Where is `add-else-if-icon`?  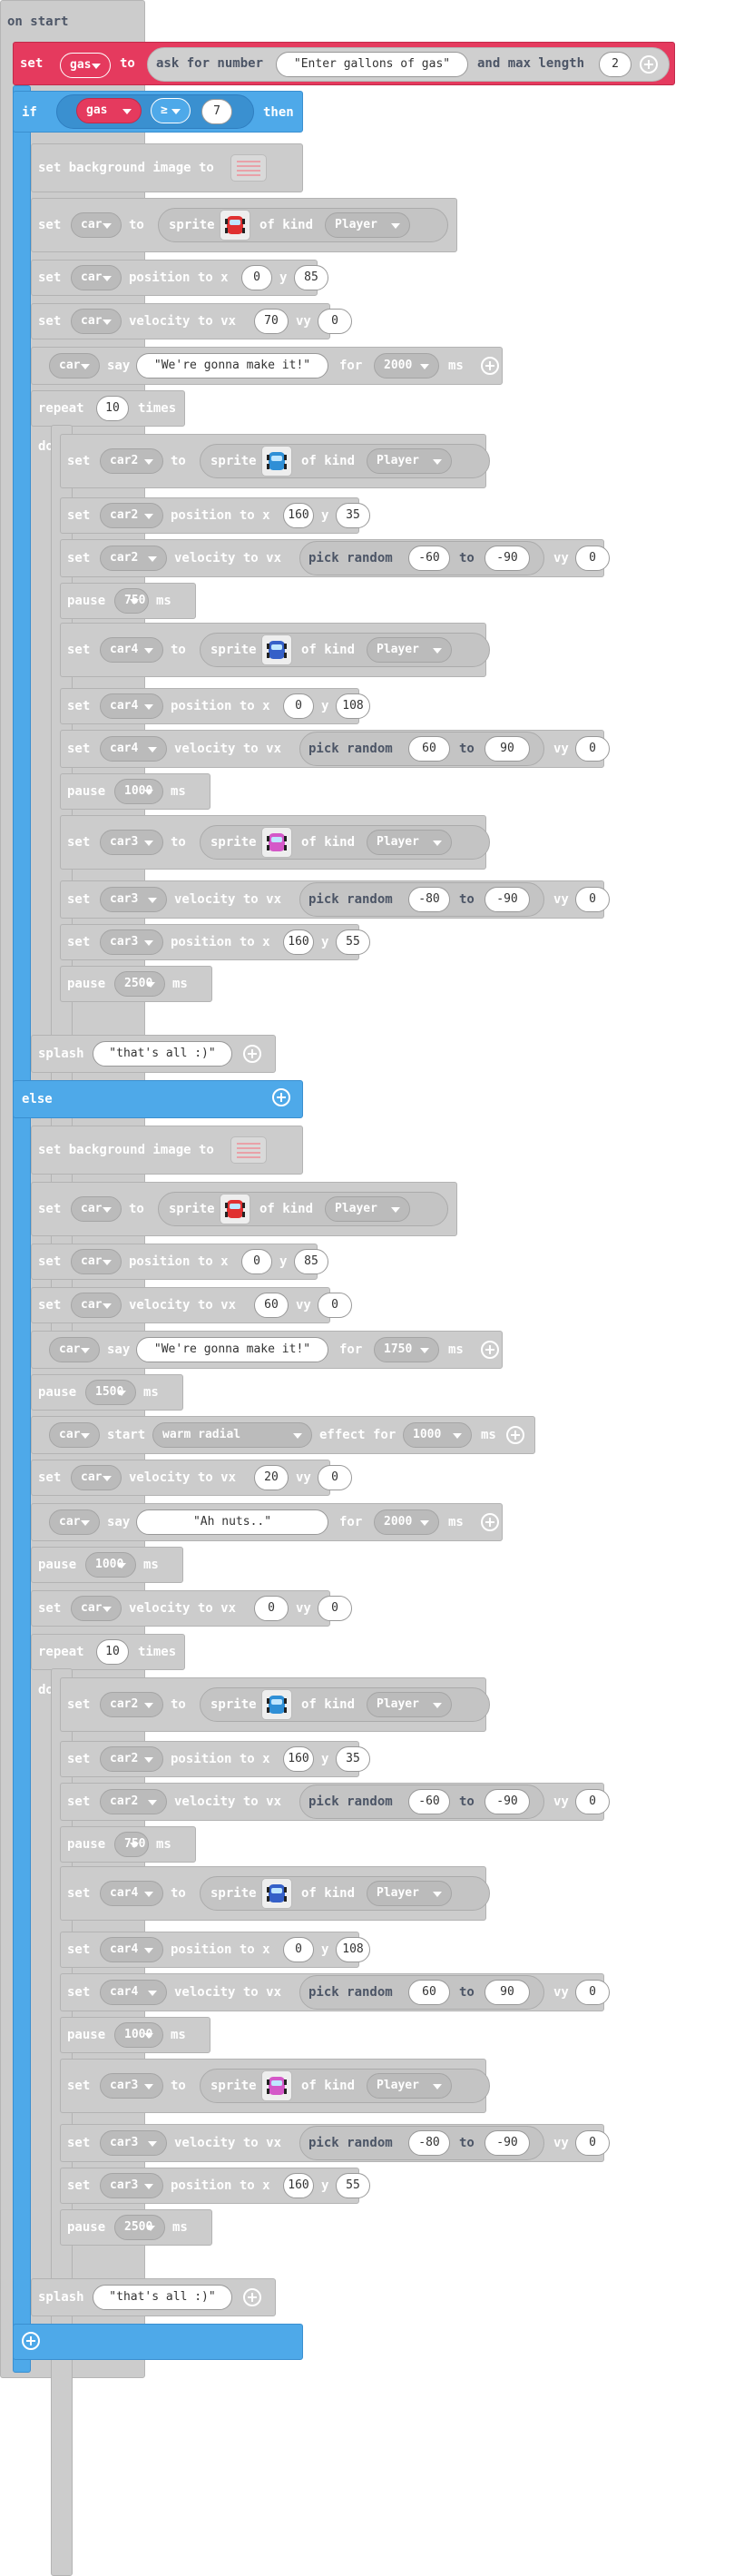 add-else-if-icon is located at coordinates (31, 2341).